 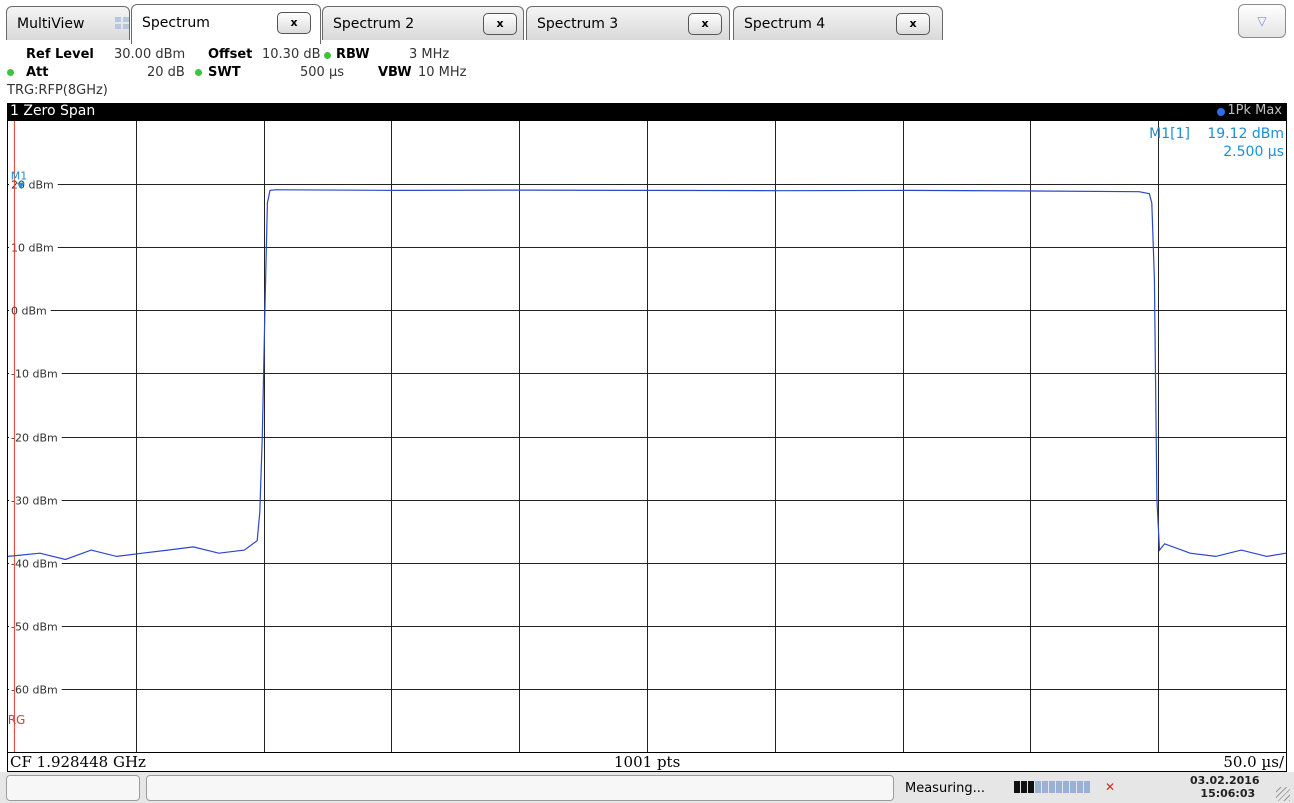 I want to click on y-tick-label: -20 dBm, so click(x=34, y=438).